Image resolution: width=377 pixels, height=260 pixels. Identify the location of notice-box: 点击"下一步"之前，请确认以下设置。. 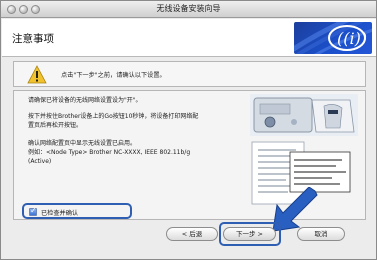
(189, 74).